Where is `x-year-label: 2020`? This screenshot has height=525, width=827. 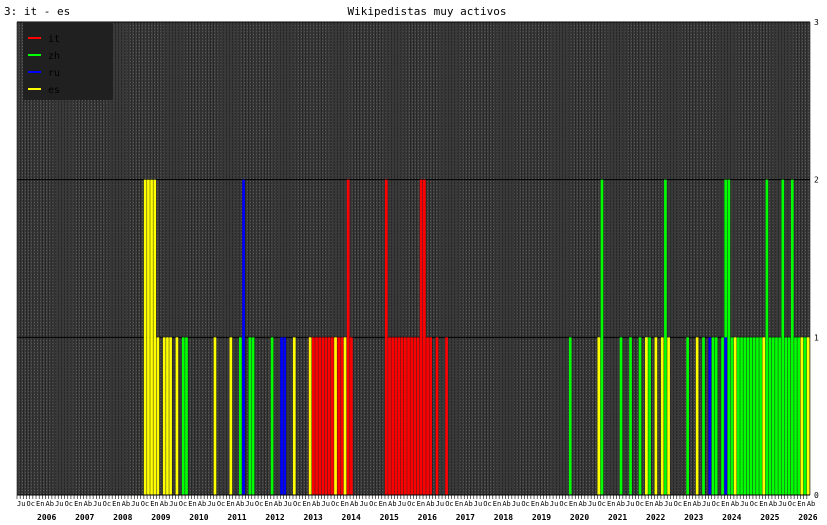
x-year-label: 2020 is located at coordinates (579, 517).